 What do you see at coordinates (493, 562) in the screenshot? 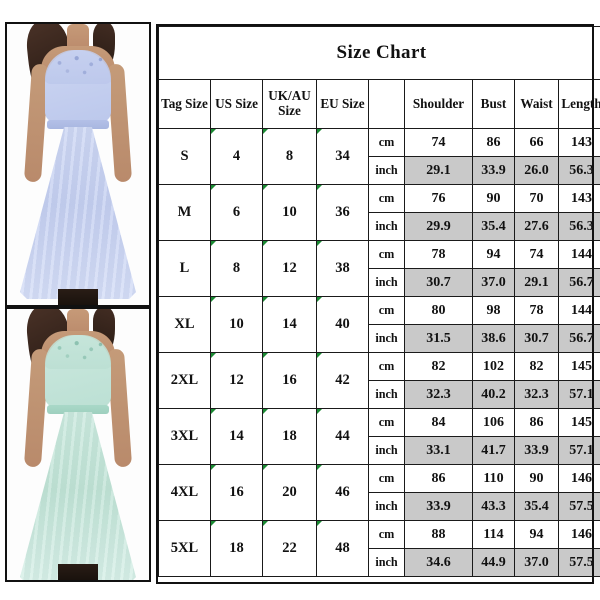
I see `cell-bust-inch: 44.9` at bounding box center [493, 562].